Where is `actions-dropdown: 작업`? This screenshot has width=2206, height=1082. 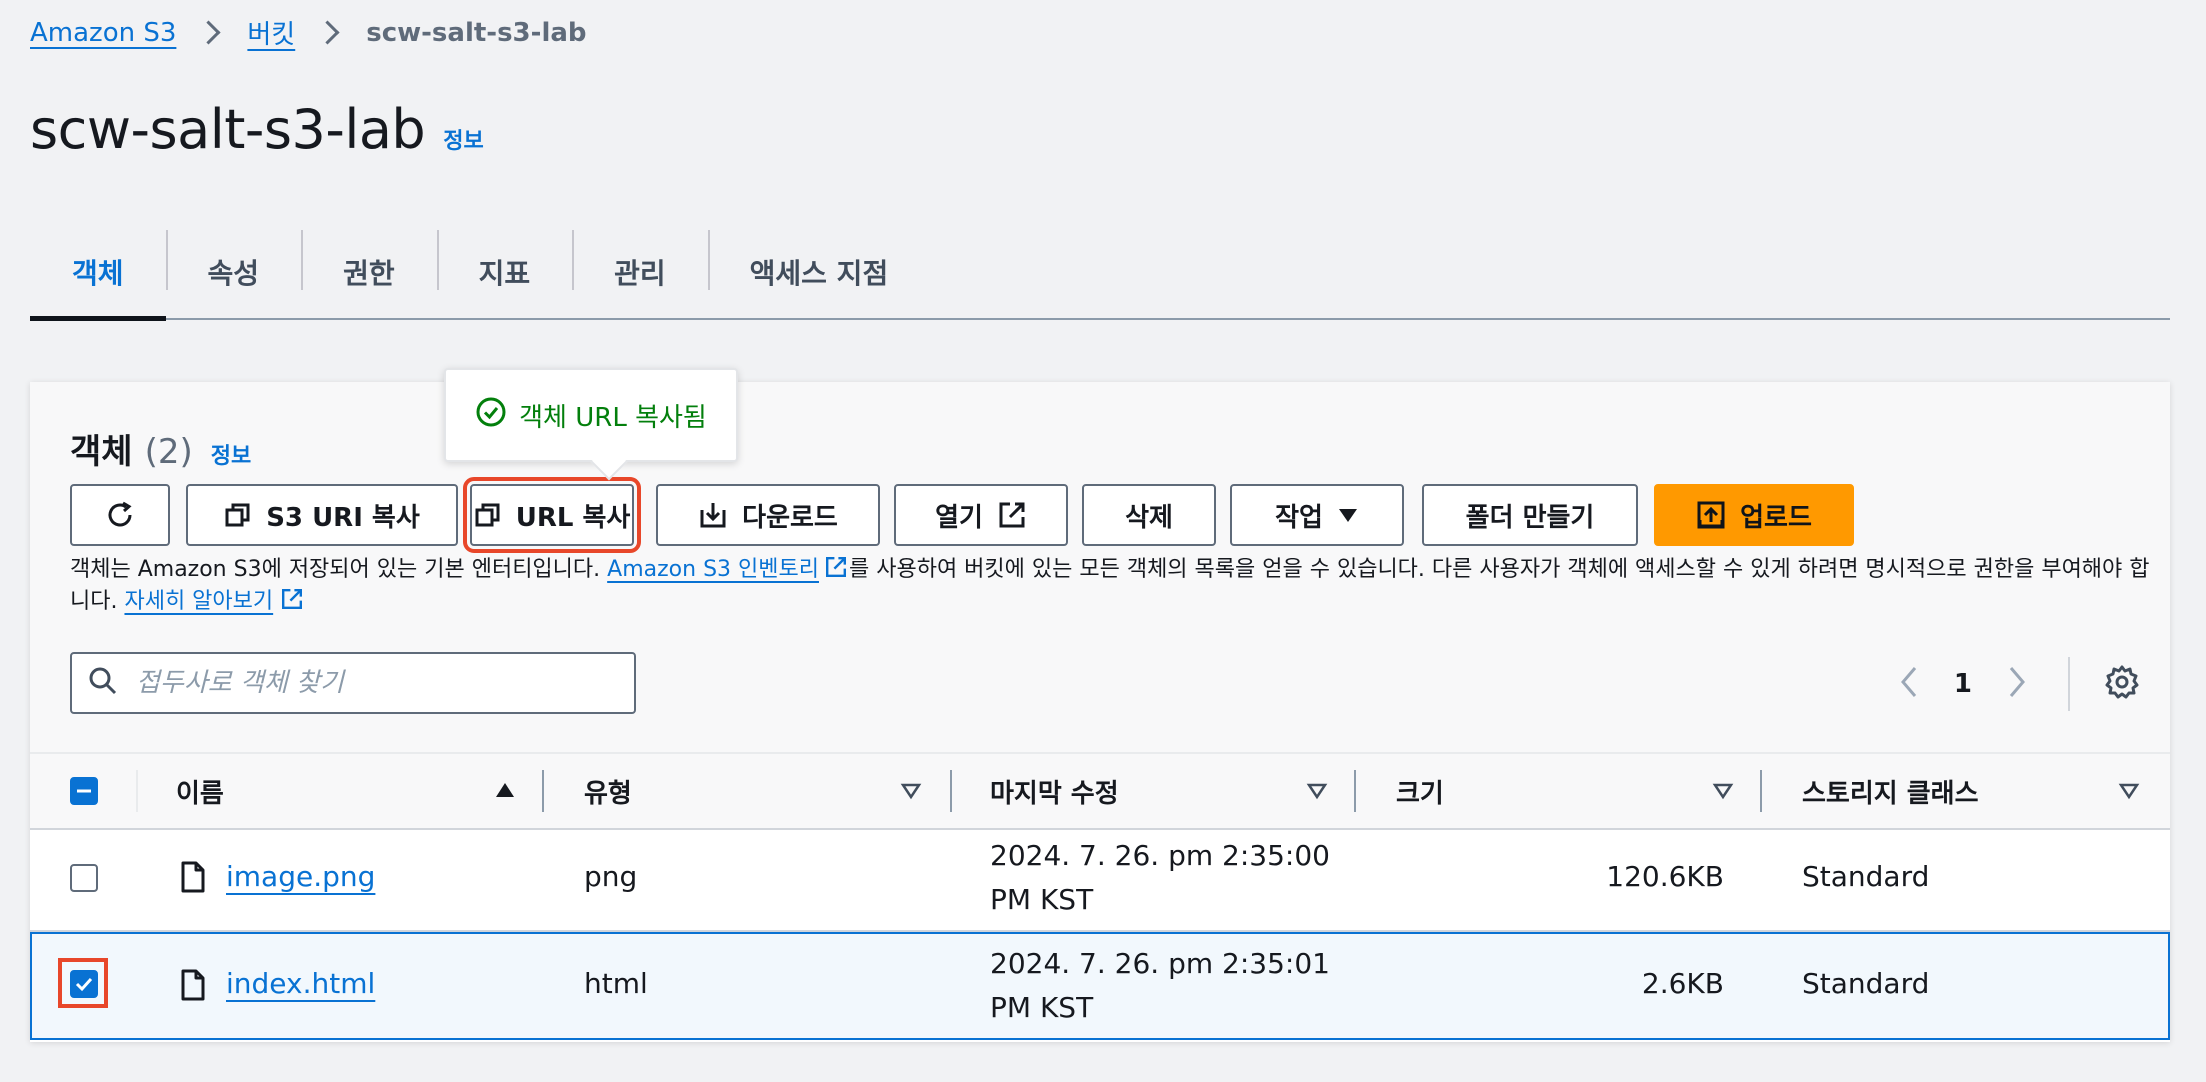
actions-dropdown: 작업 is located at coordinates (1317, 515).